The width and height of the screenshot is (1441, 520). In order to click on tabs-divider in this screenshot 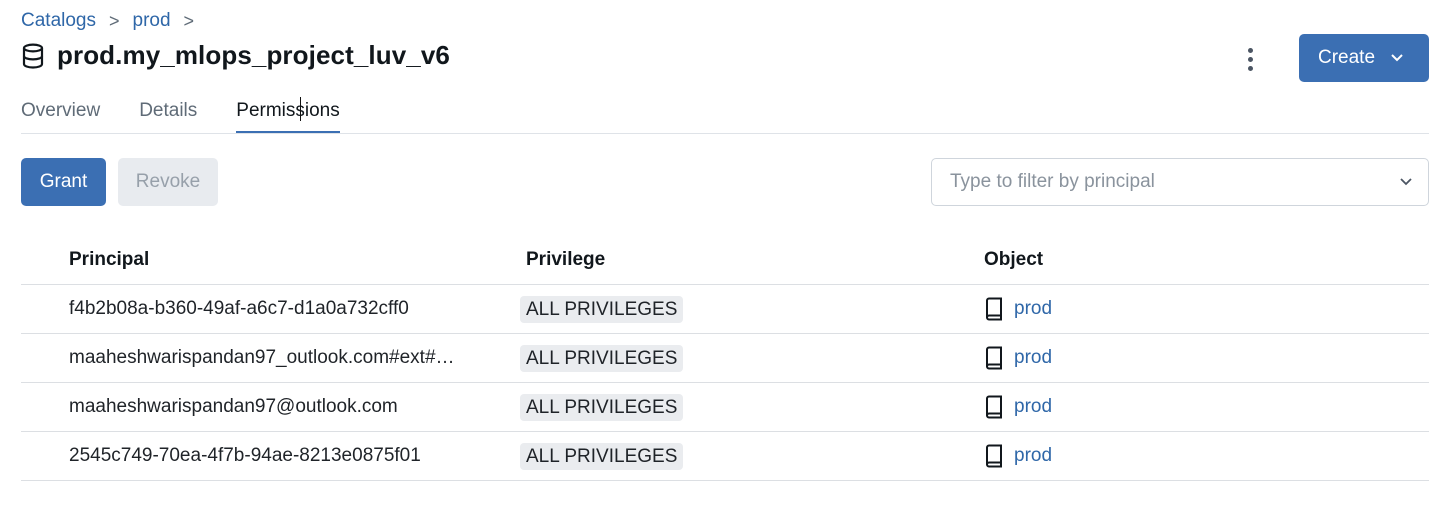, I will do `click(725, 133)`.